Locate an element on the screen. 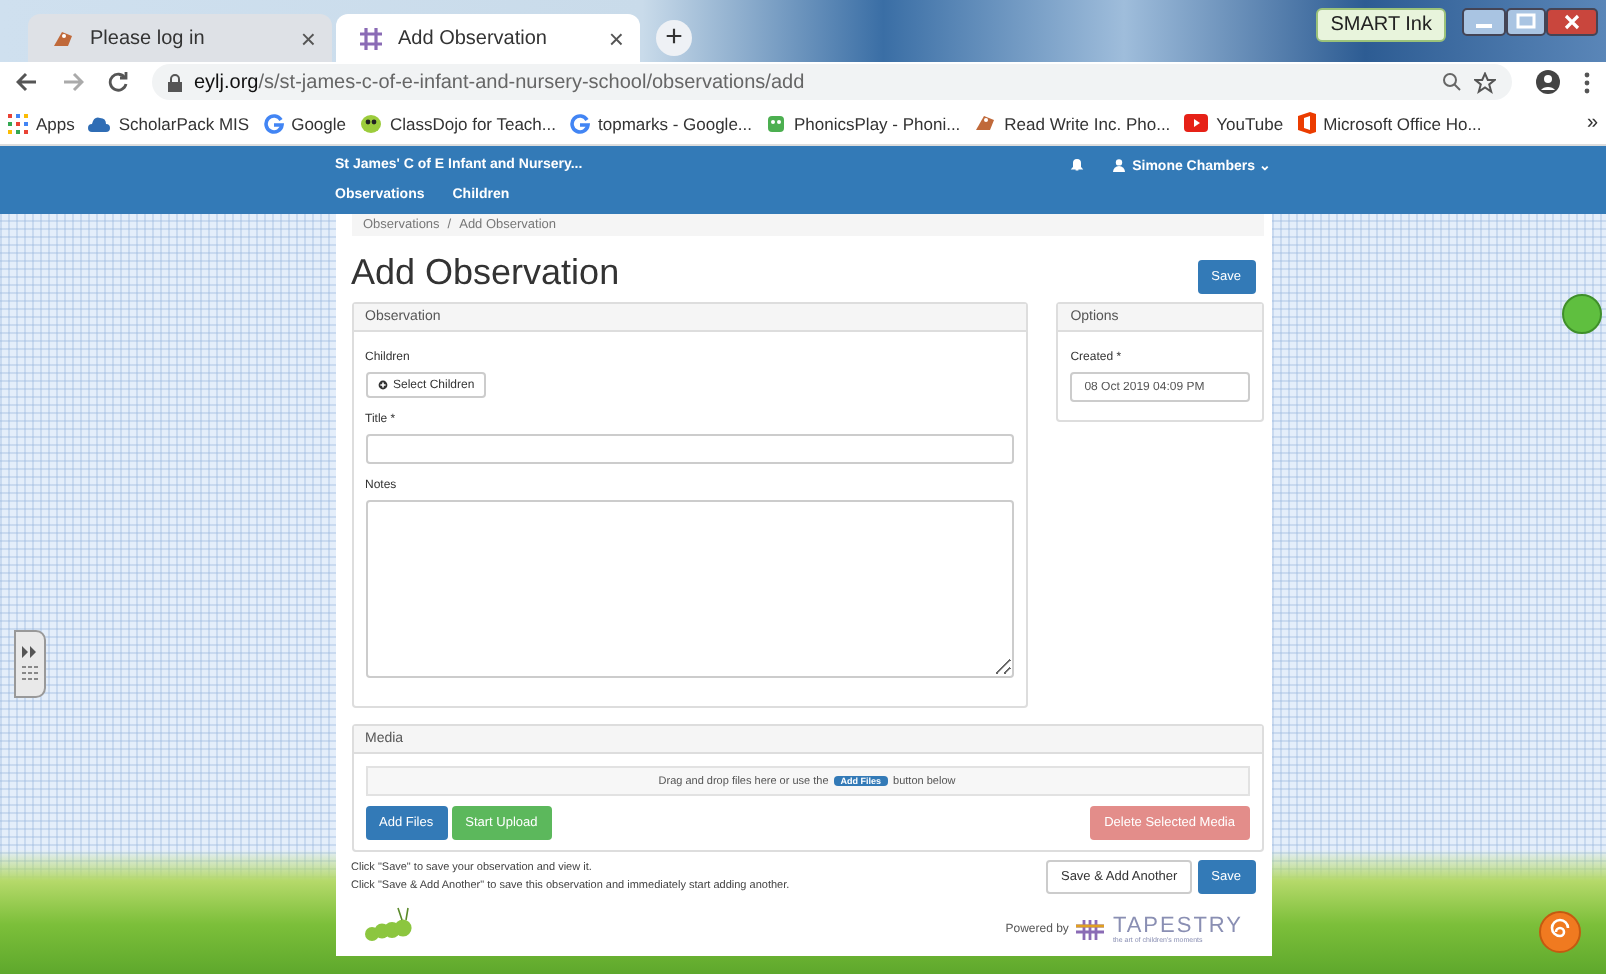 The width and height of the screenshot is (1606, 974). office-icon is located at coordinates (1306, 123).